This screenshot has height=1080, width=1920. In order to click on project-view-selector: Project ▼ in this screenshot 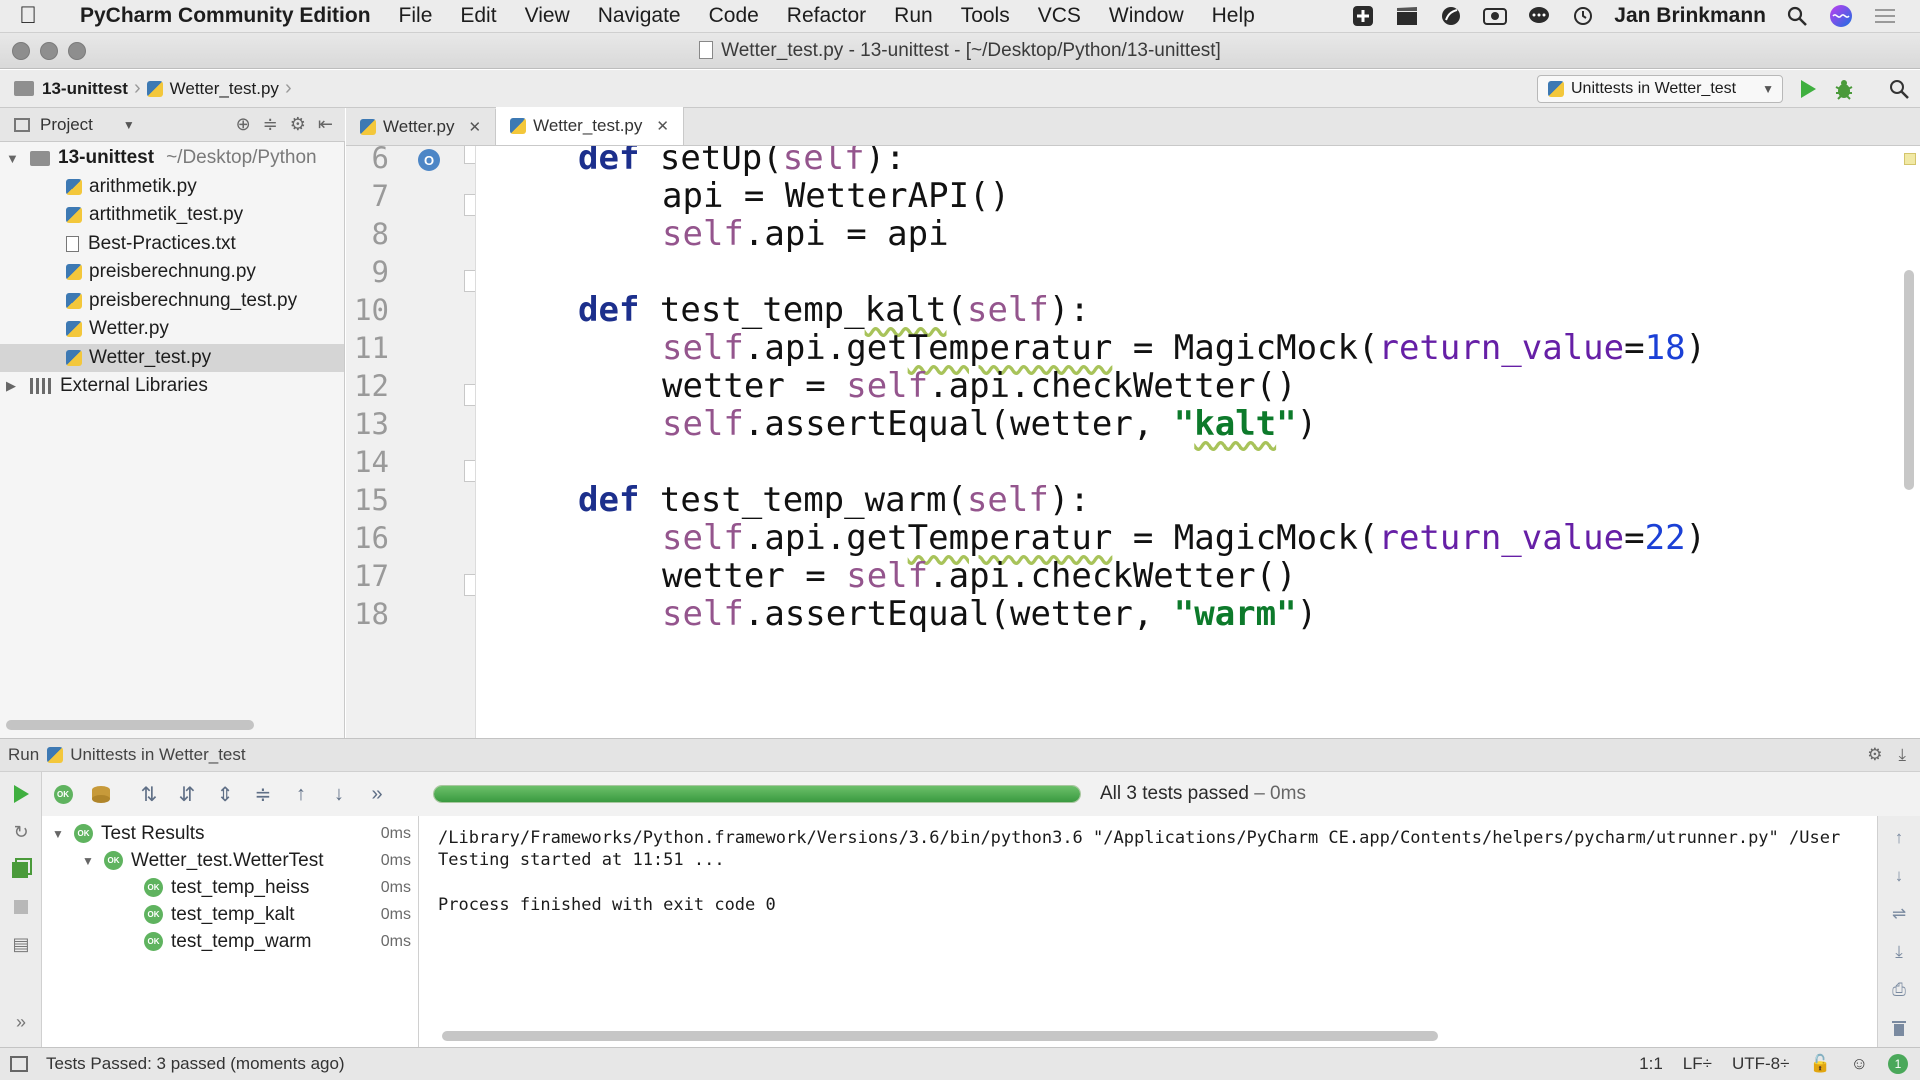, I will do `click(67, 125)`.